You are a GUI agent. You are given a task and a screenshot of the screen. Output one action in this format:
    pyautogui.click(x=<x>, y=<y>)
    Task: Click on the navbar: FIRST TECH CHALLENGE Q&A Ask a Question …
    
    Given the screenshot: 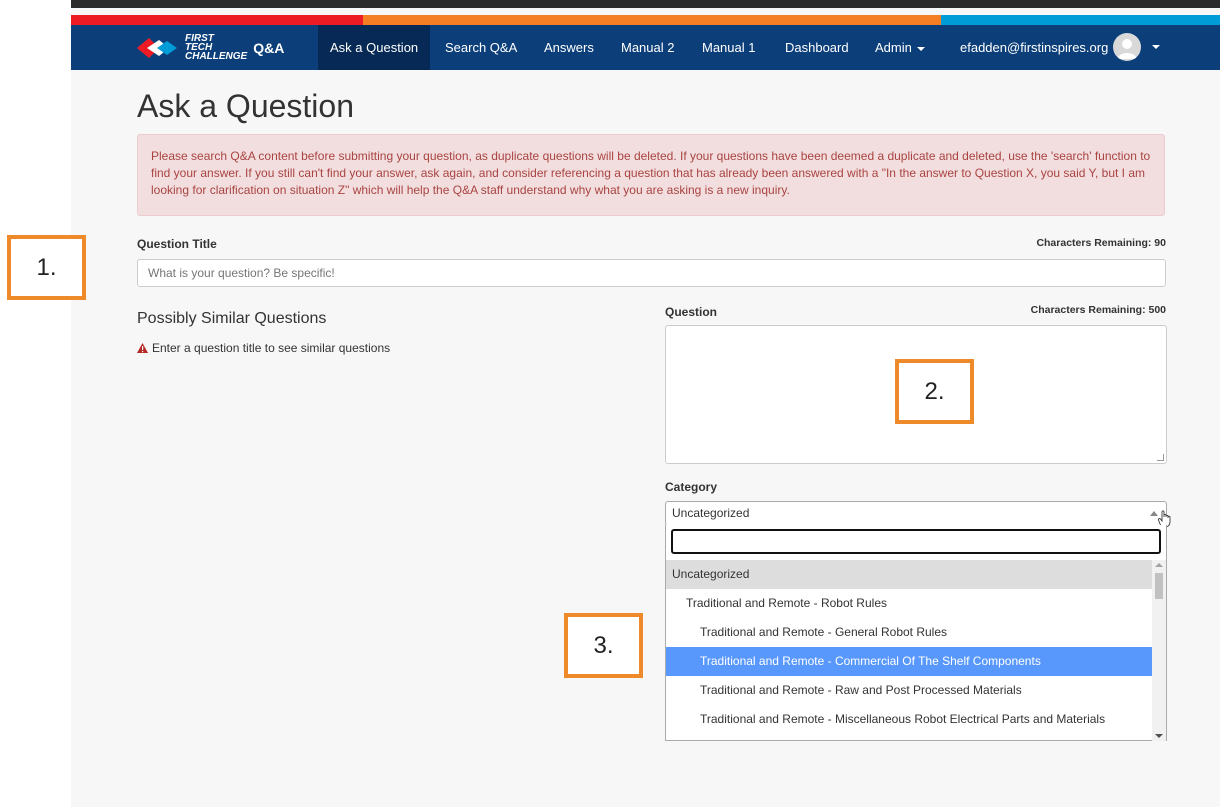 What is the action you would take?
    pyautogui.click(x=645, y=47)
    